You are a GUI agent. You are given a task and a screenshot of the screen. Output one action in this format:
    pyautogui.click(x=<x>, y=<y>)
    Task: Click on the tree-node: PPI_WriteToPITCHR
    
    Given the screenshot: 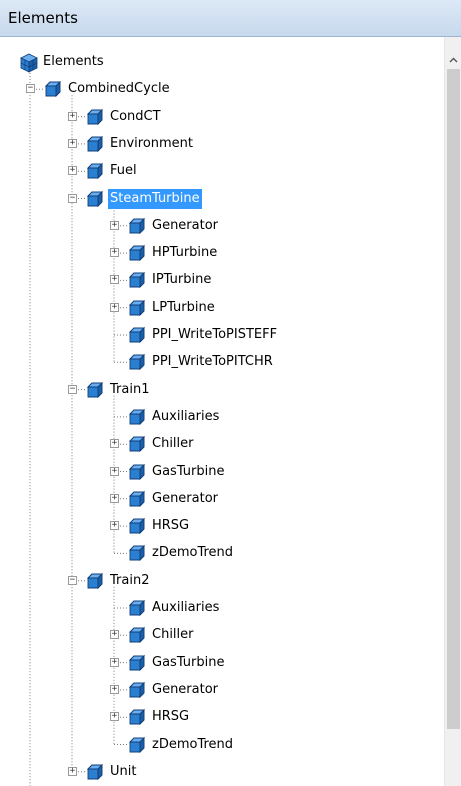 What is the action you would take?
    pyautogui.click(x=215, y=364)
    